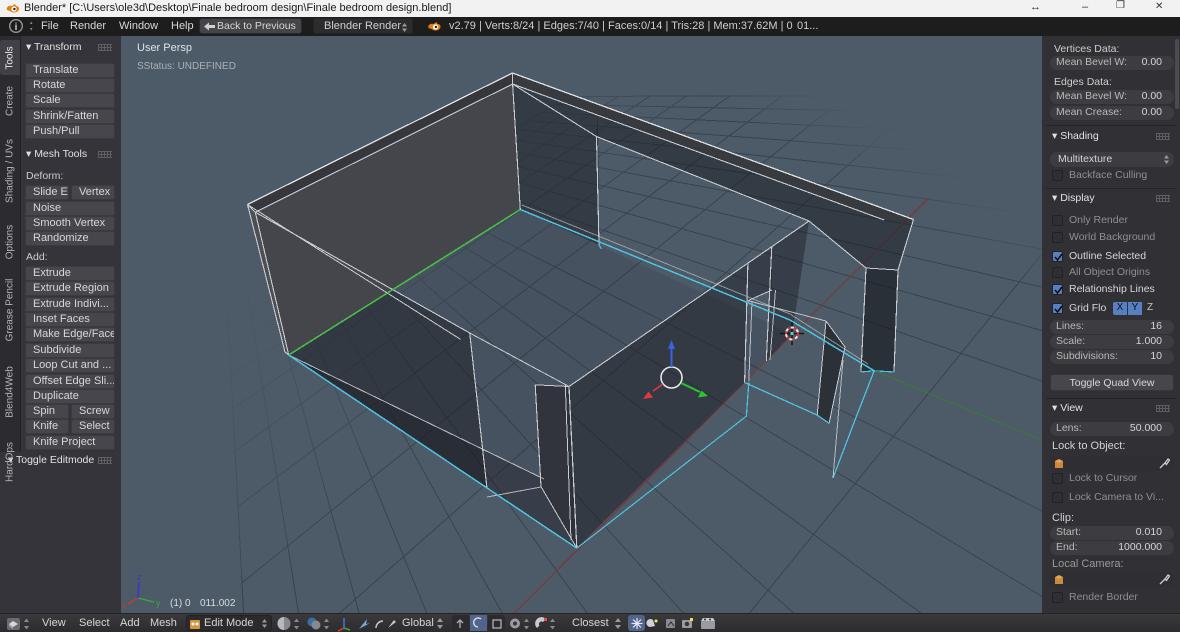 This screenshot has height=632, width=1180. What do you see at coordinates (158, 603) in the screenshot?
I see `svg-text: y` at bounding box center [158, 603].